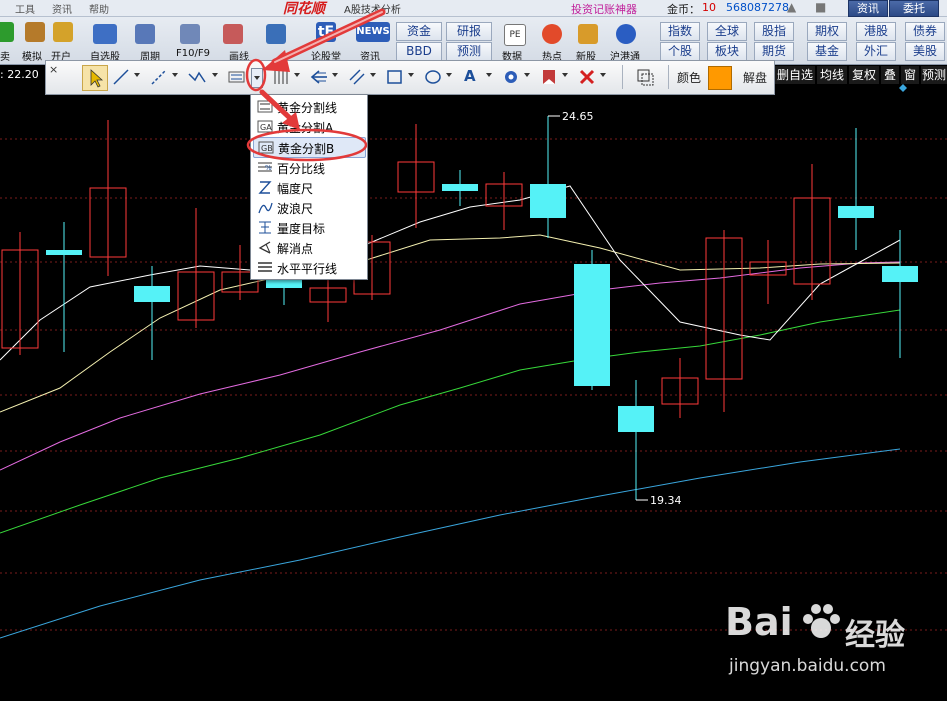 The height and width of the screenshot is (701, 947). I want to click on annotation-circle-button, so click(256, 75).